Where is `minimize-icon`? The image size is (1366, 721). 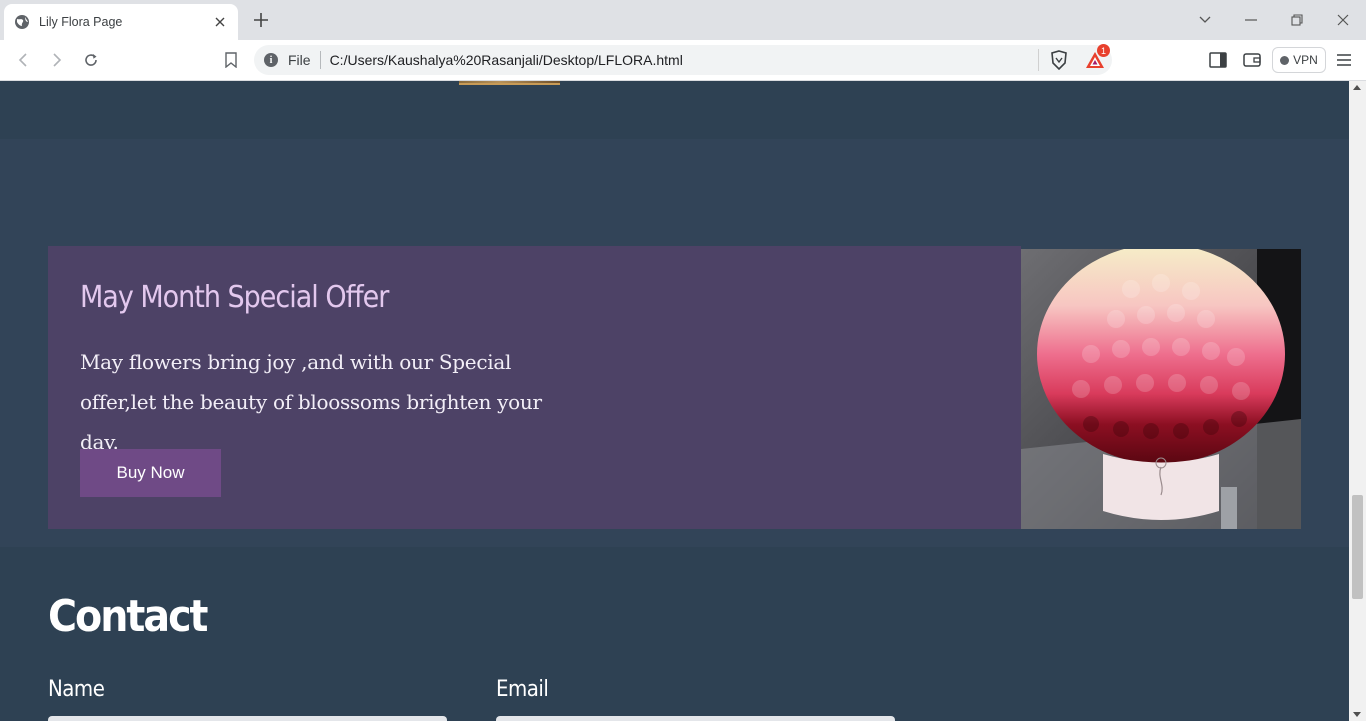
minimize-icon is located at coordinates (1251, 20).